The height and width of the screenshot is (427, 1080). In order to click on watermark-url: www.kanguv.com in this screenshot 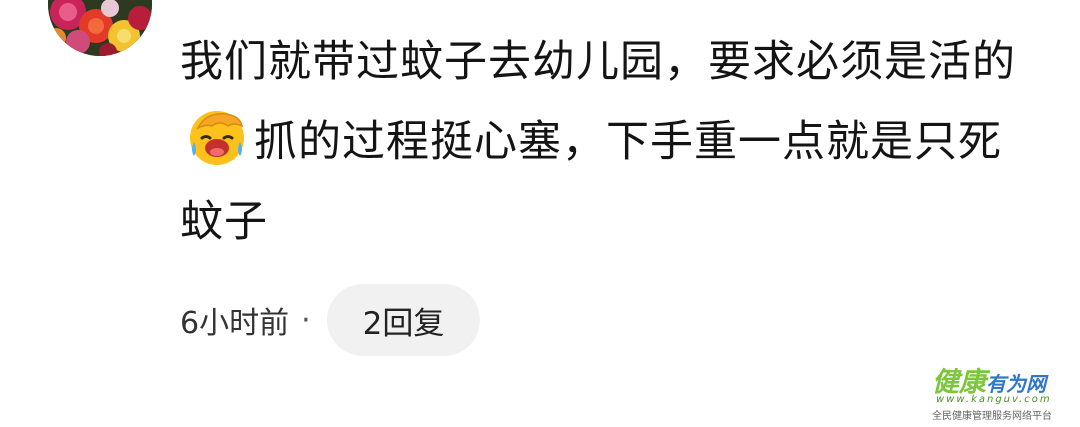, I will do `click(994, 399)`.